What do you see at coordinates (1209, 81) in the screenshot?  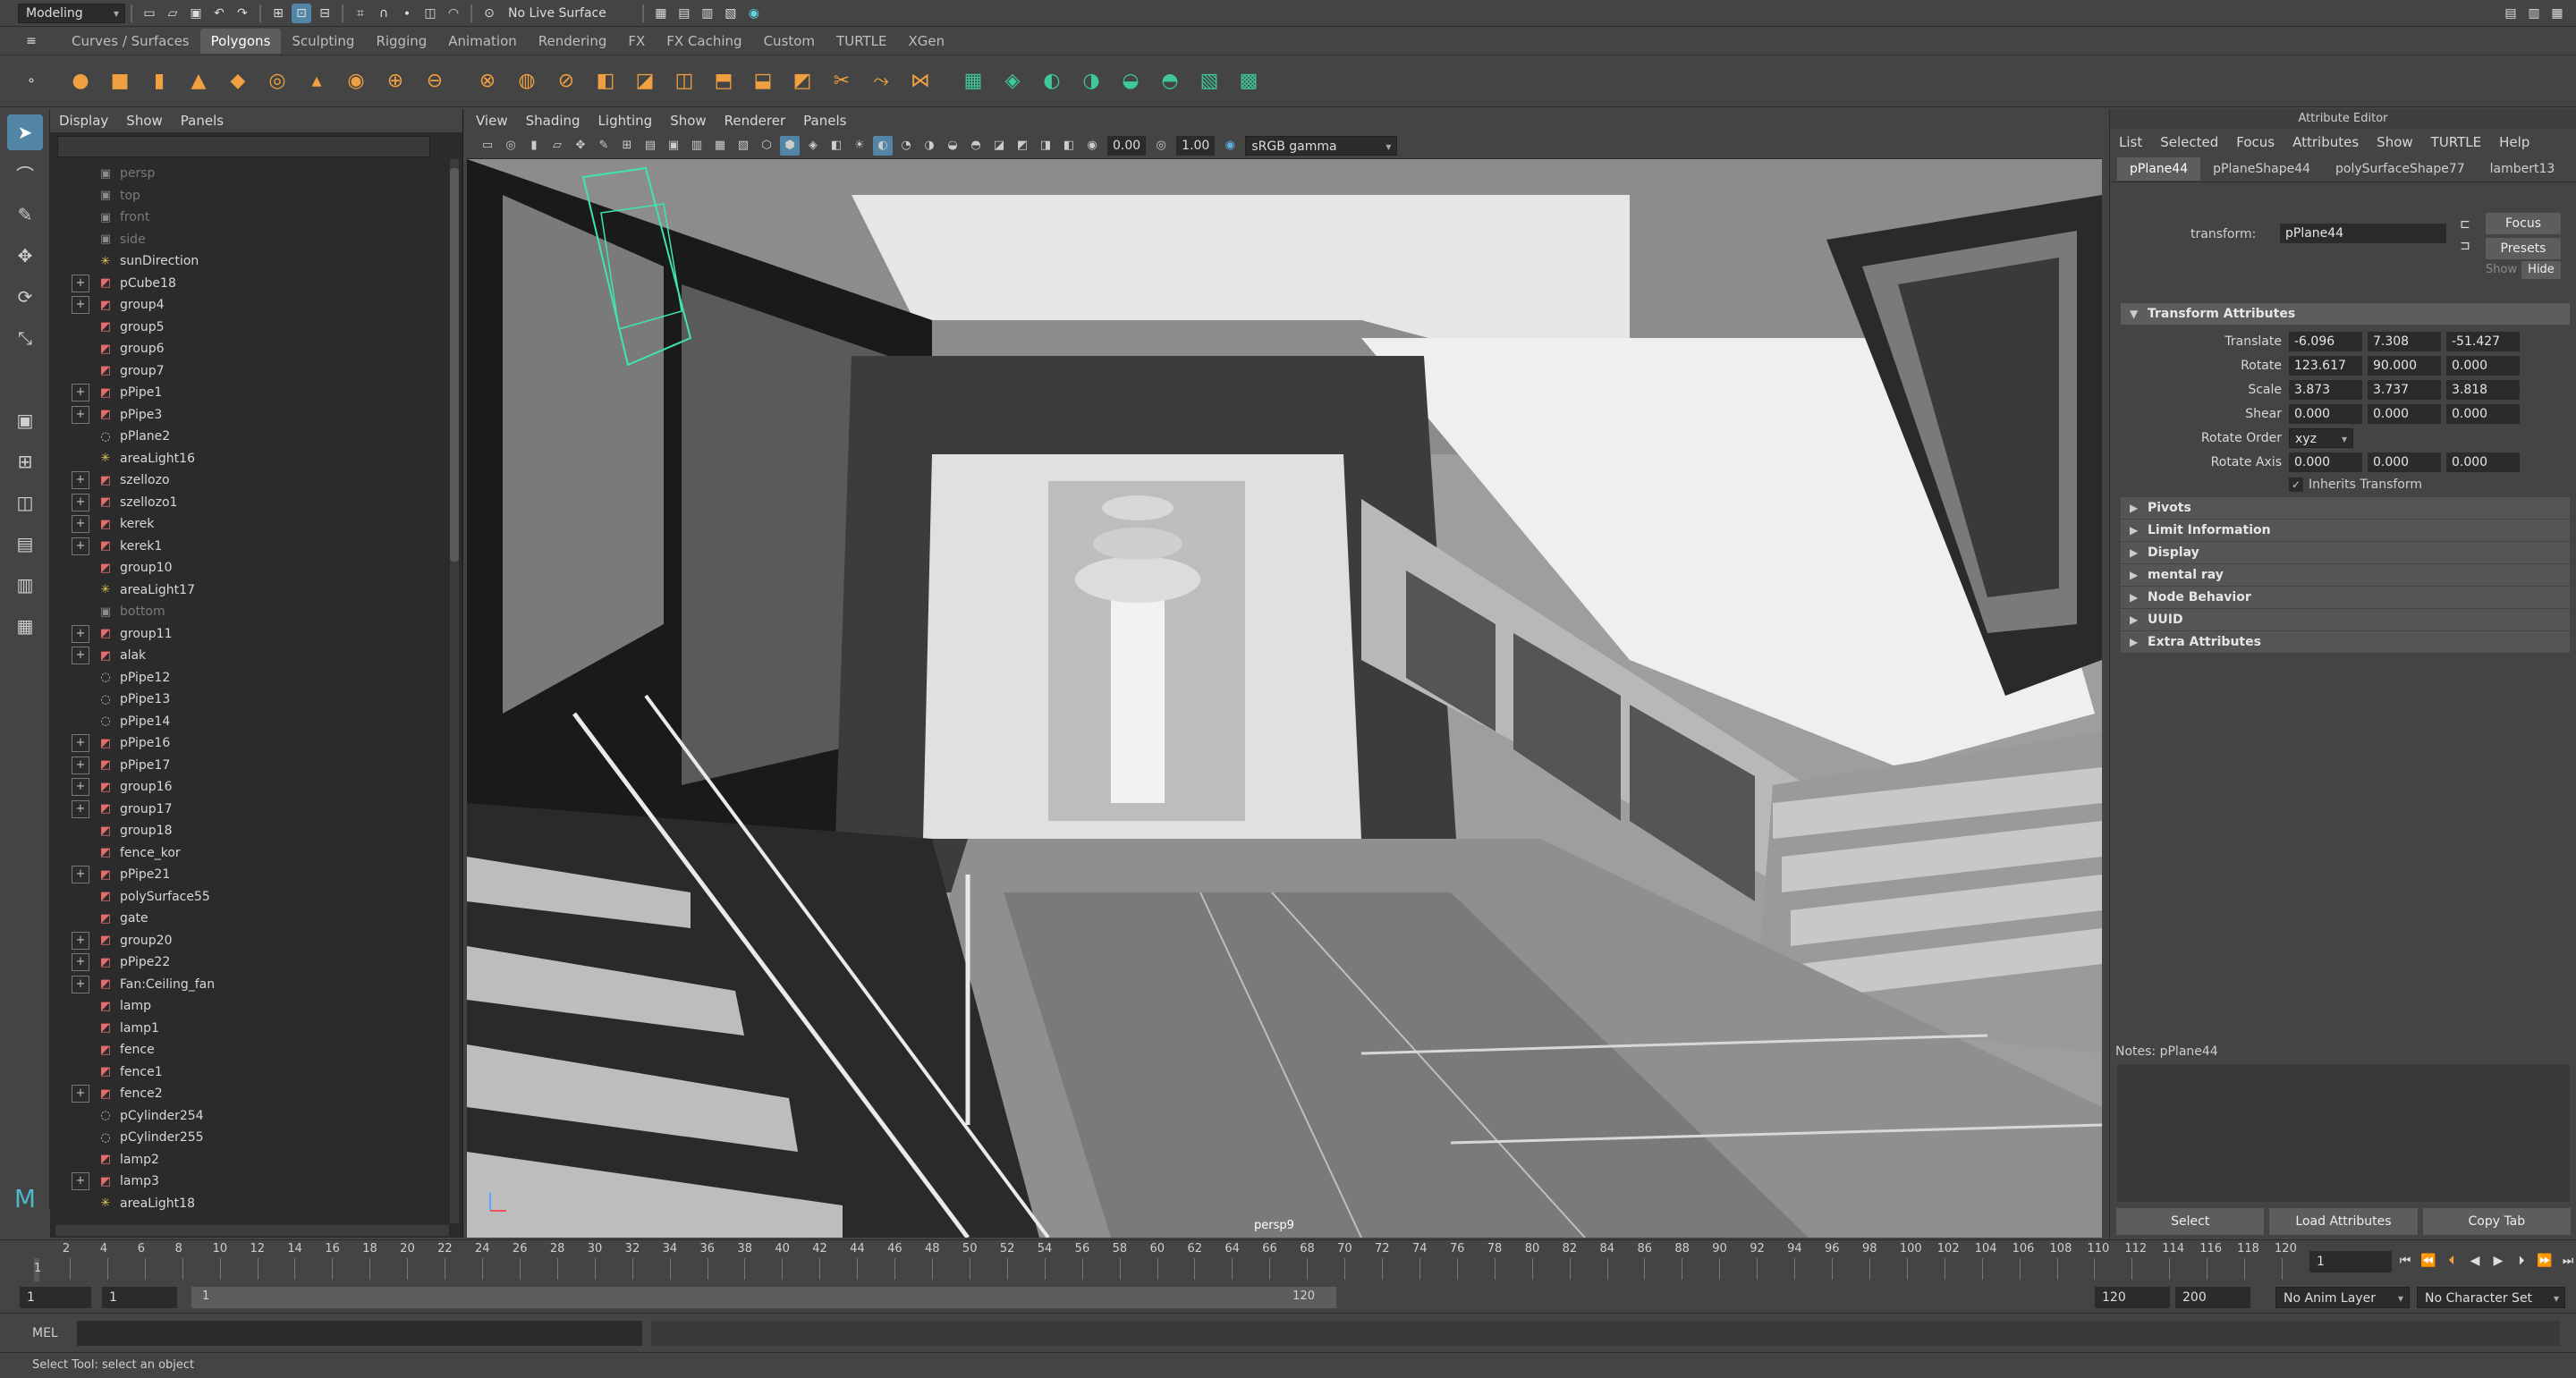 I see `layout-icon: ▧` at bounding box center [1209, 81].